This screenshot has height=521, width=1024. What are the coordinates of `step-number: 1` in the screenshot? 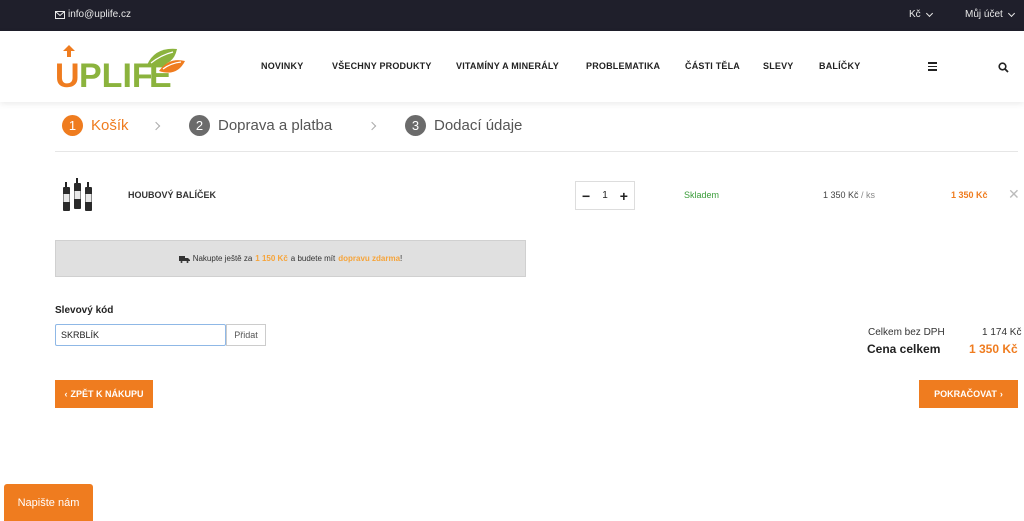 It's located at (72, 125).